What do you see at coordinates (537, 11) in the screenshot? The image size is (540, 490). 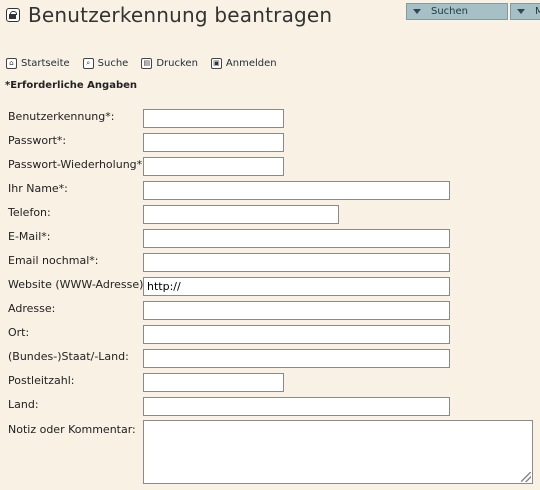 I see `more-menu-label: M` at bounding box center [537, 11].